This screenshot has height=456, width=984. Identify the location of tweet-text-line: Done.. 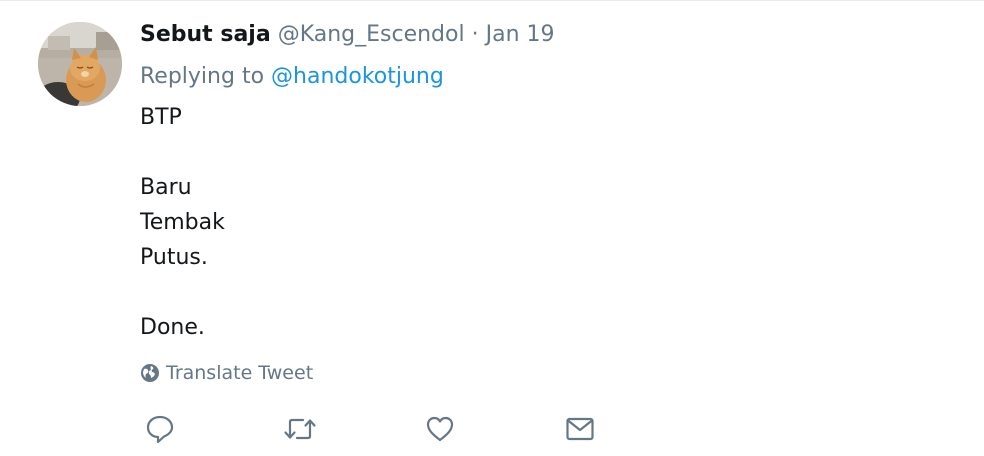
(172, 327).